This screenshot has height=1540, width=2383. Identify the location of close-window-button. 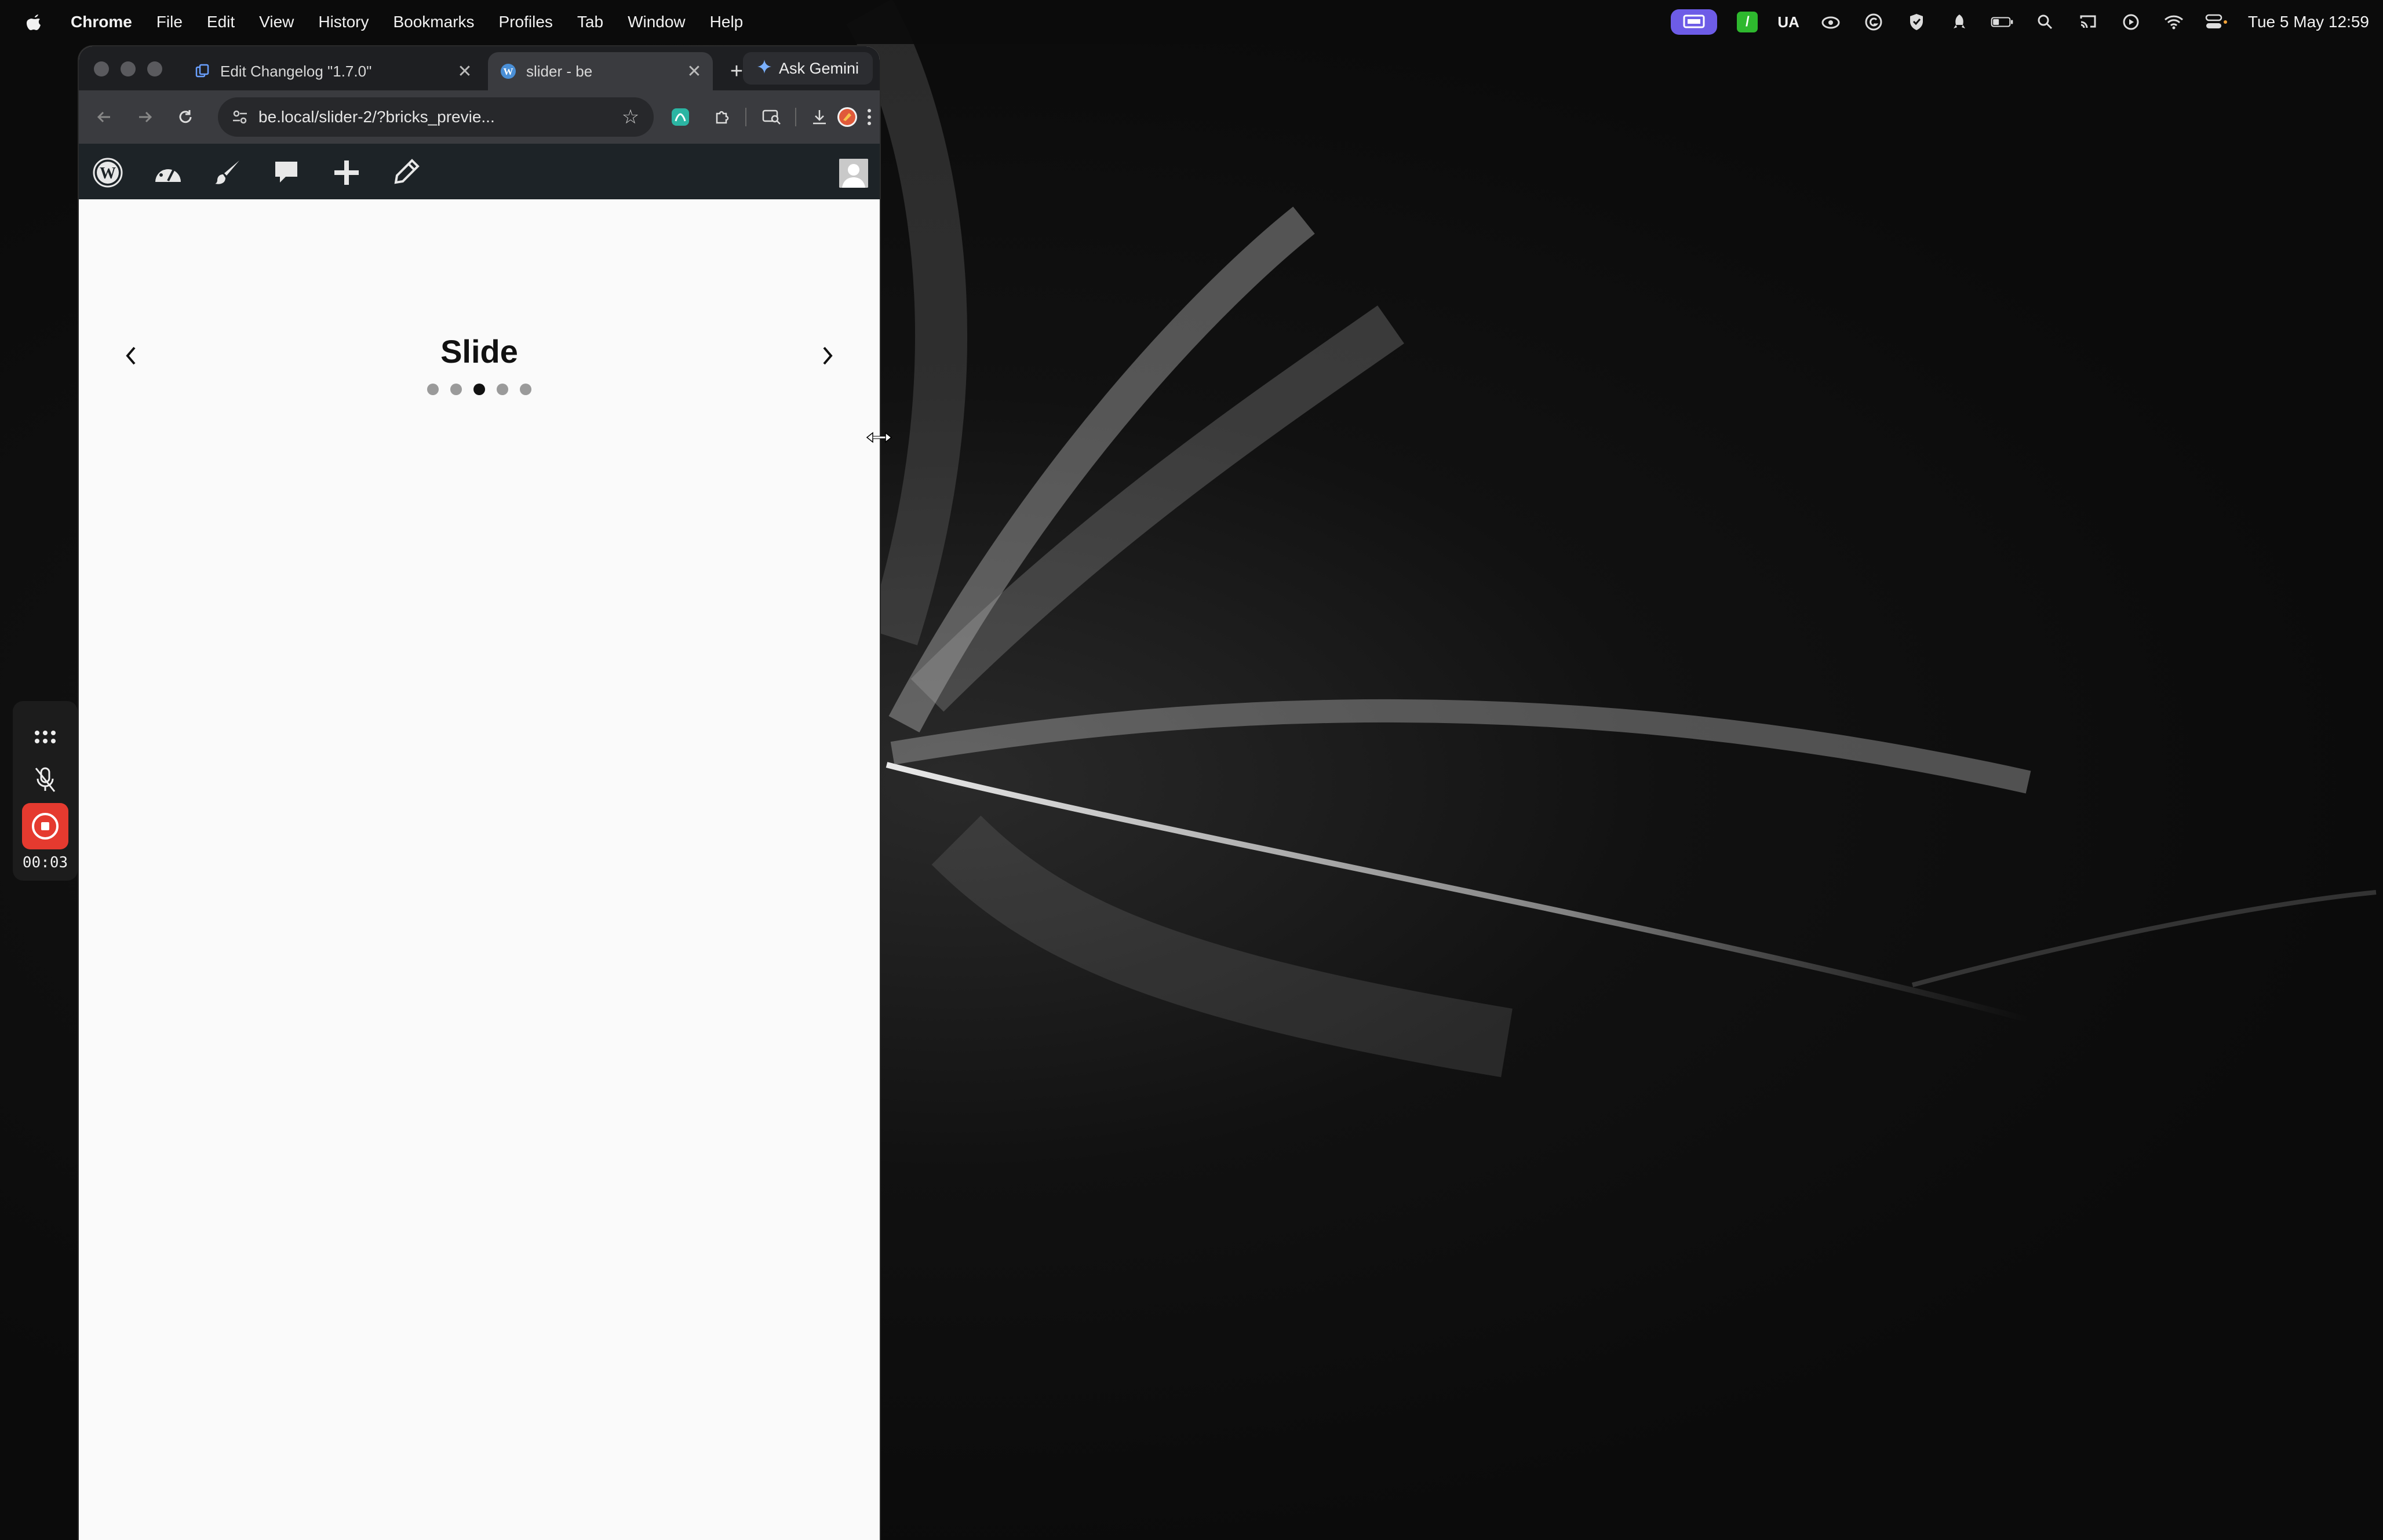
(101, 68).